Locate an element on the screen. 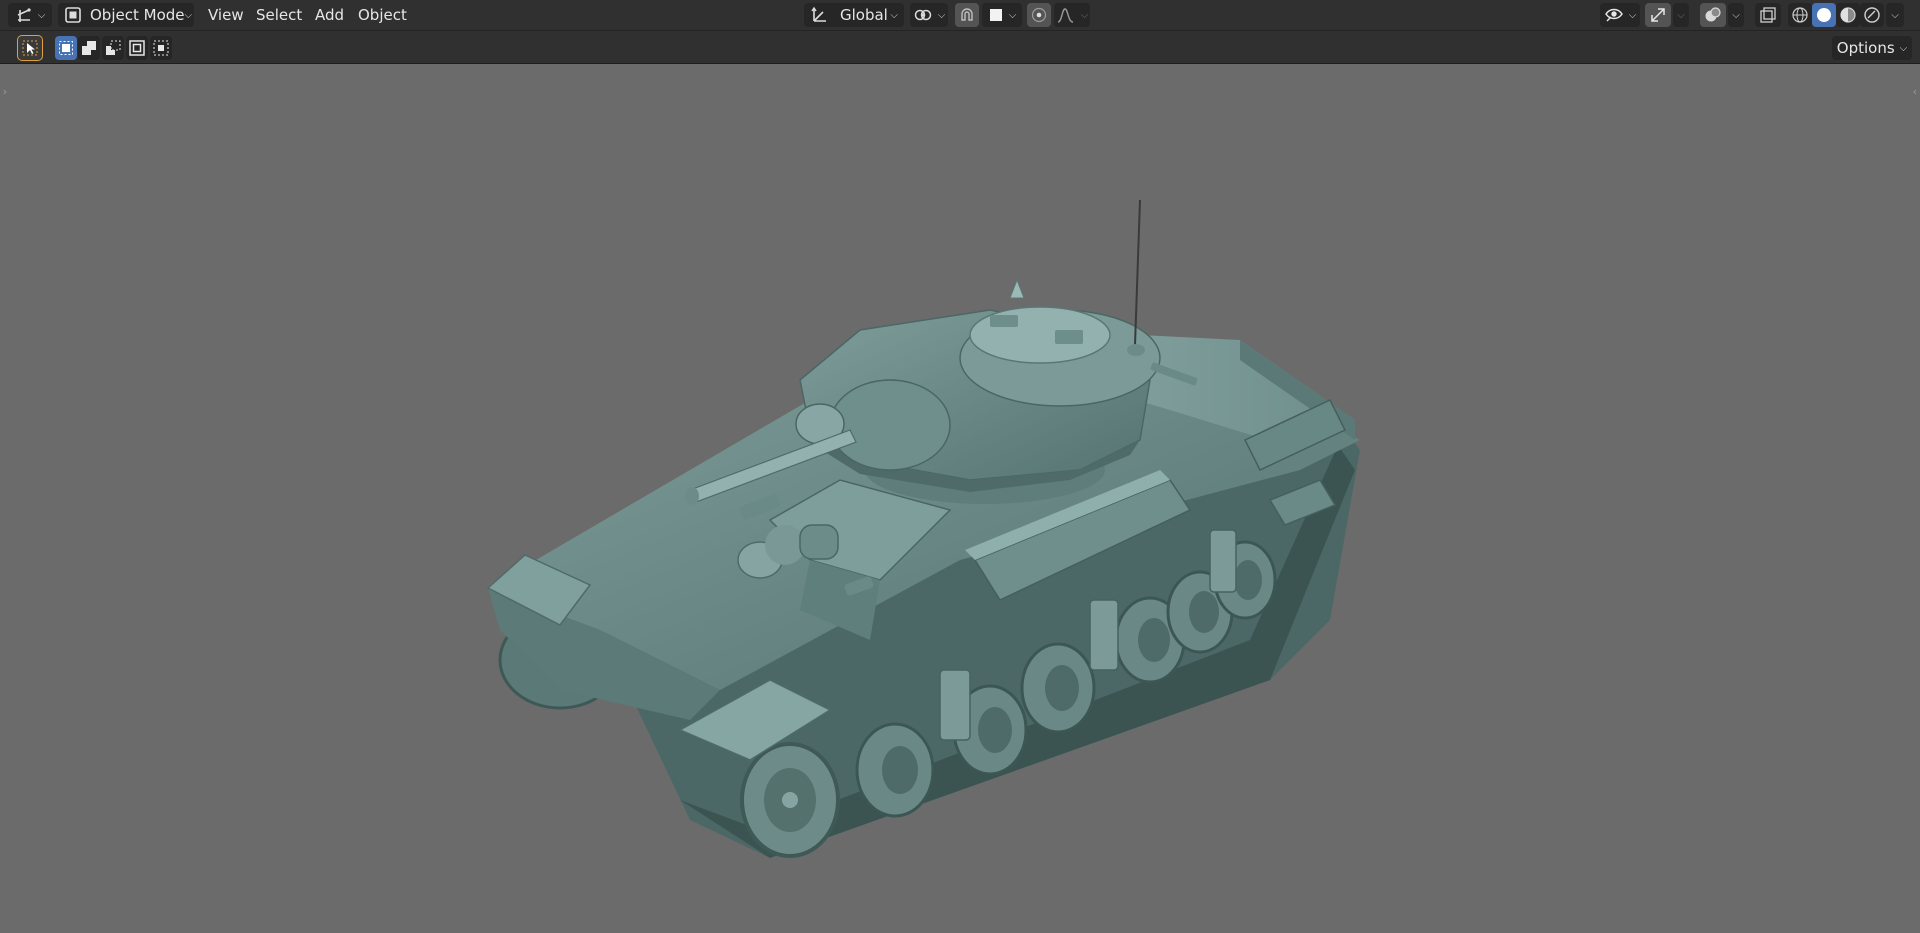  shading-material-button is located at coordinates (1848, 15).